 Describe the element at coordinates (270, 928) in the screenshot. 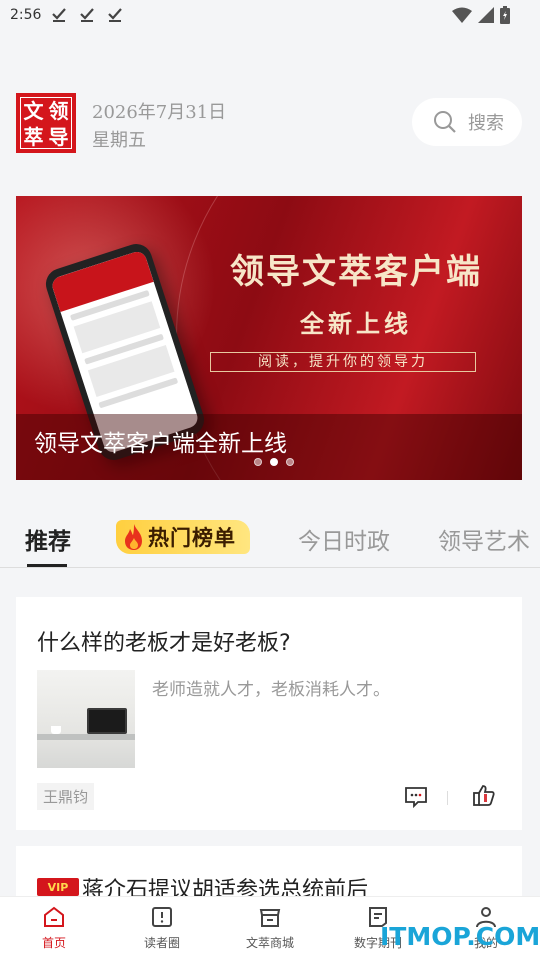

I see `nav-store: 文萃商城` at that location.